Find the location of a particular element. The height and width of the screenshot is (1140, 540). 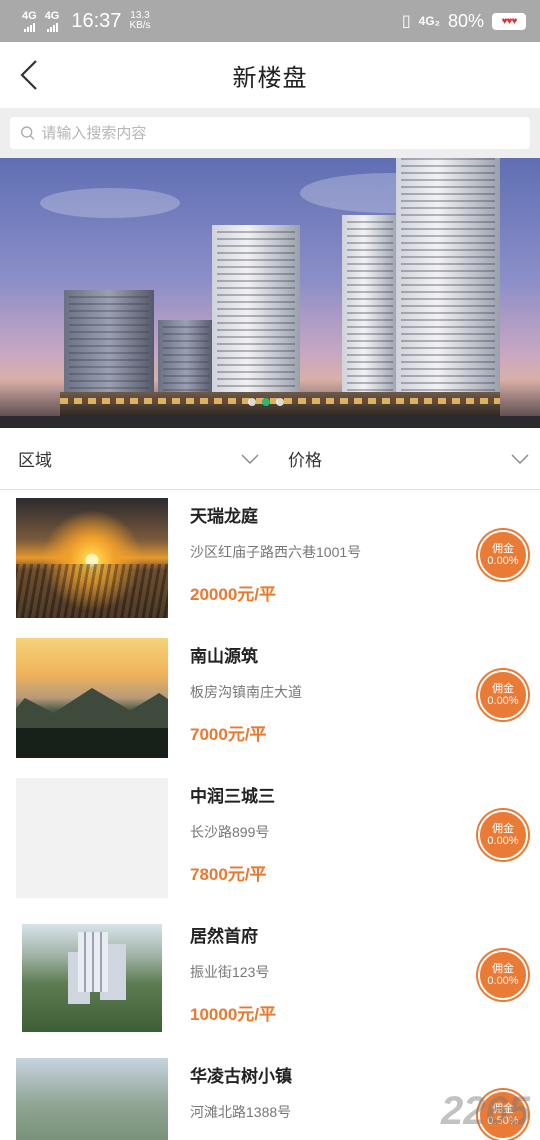

listing-item: 中润三城三 长沙路899号 7800元/平 佣金 0.00% is located at coordinates (270, 840).